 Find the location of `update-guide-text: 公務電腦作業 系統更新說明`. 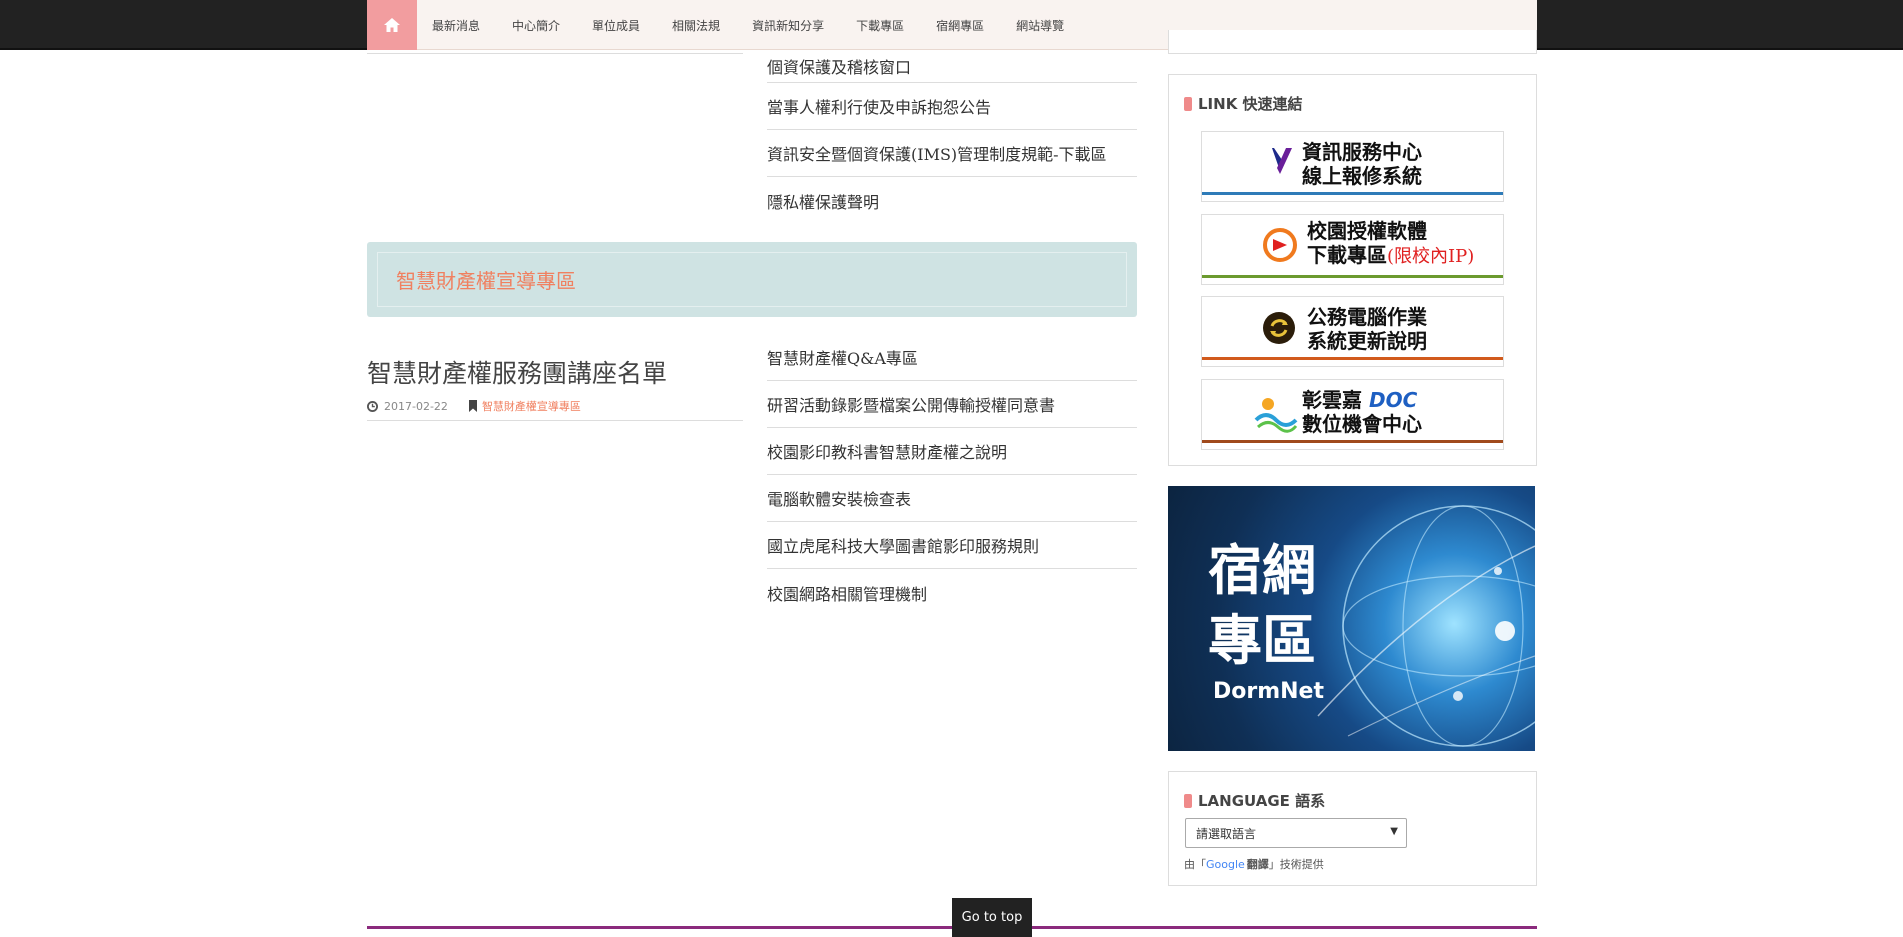

update-guide-text: 公務電腦作業 系統更新說明 is located at coordinates (1367, 329).